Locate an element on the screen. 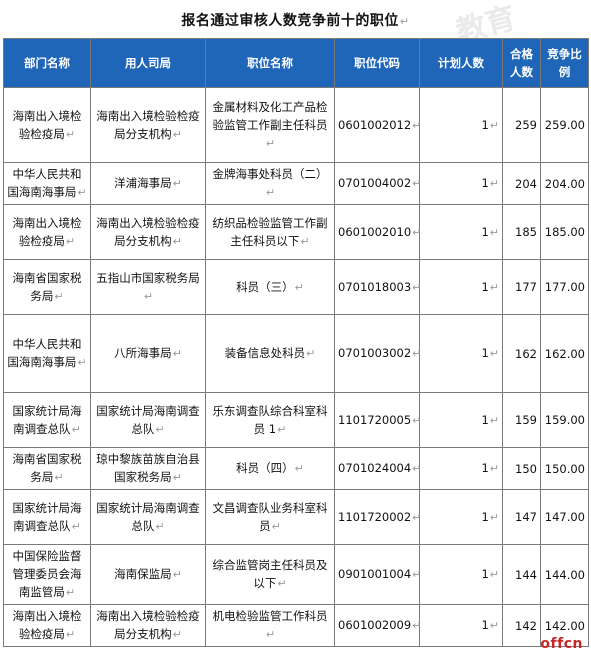 This screenshot has height=658, width=591. cell-dept: 海南省国家税务局↵ is located at coordinates (47, 287).